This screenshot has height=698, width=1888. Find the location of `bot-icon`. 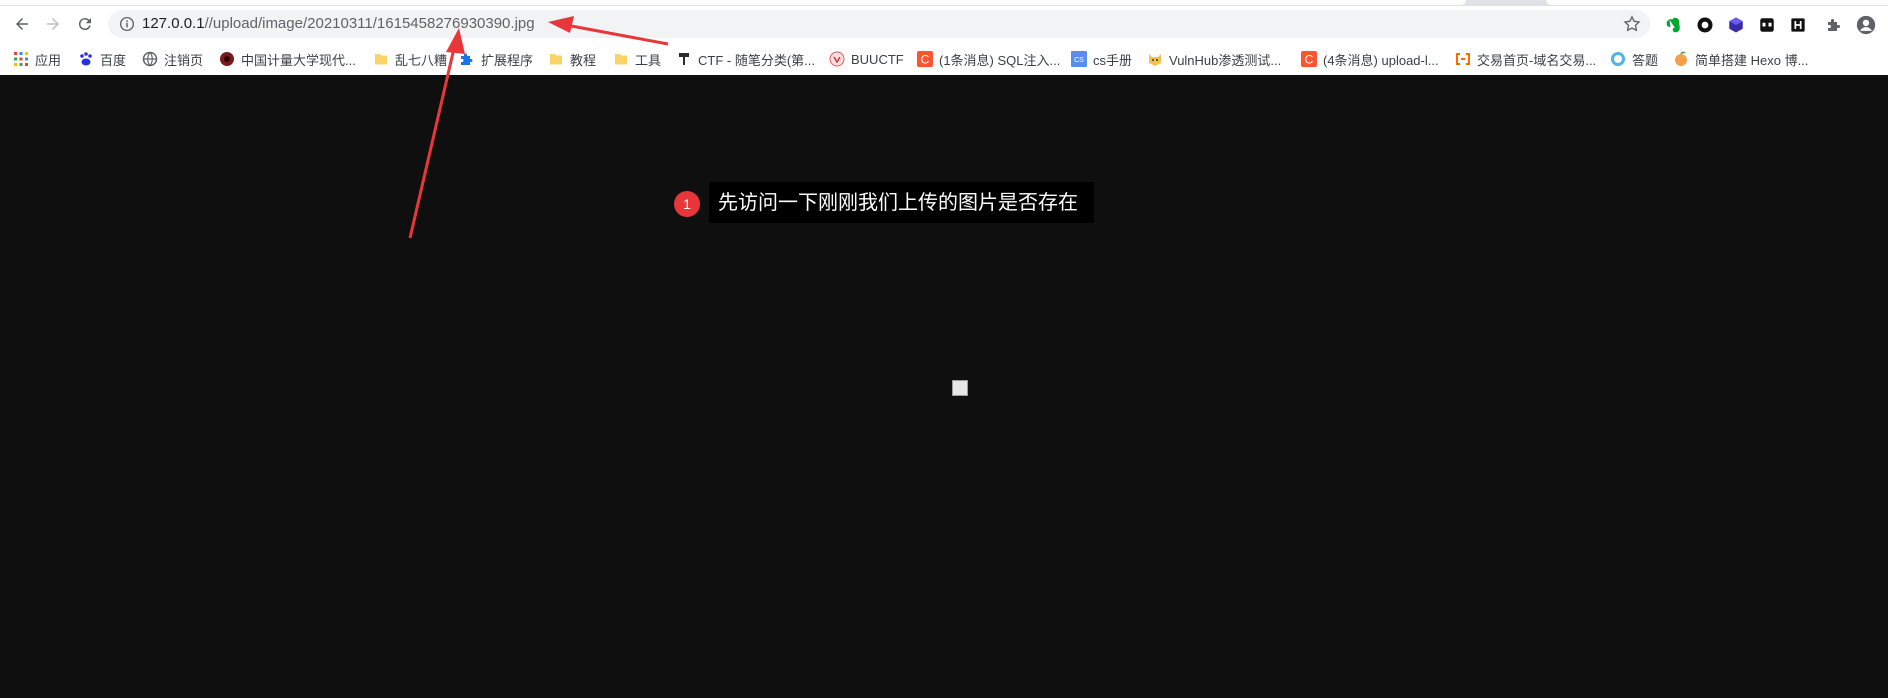

bot-icon is located at coordinates (1767, 25).